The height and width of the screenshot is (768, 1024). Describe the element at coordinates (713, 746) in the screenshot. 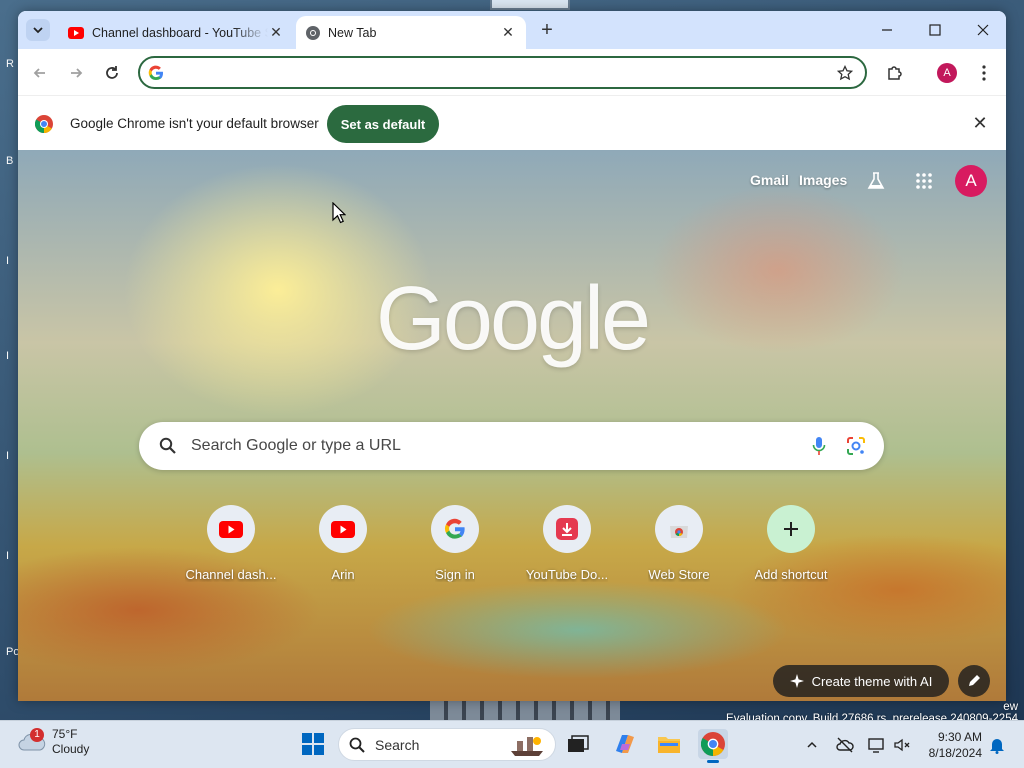

I see `chrome-taskbar-button` at that location.